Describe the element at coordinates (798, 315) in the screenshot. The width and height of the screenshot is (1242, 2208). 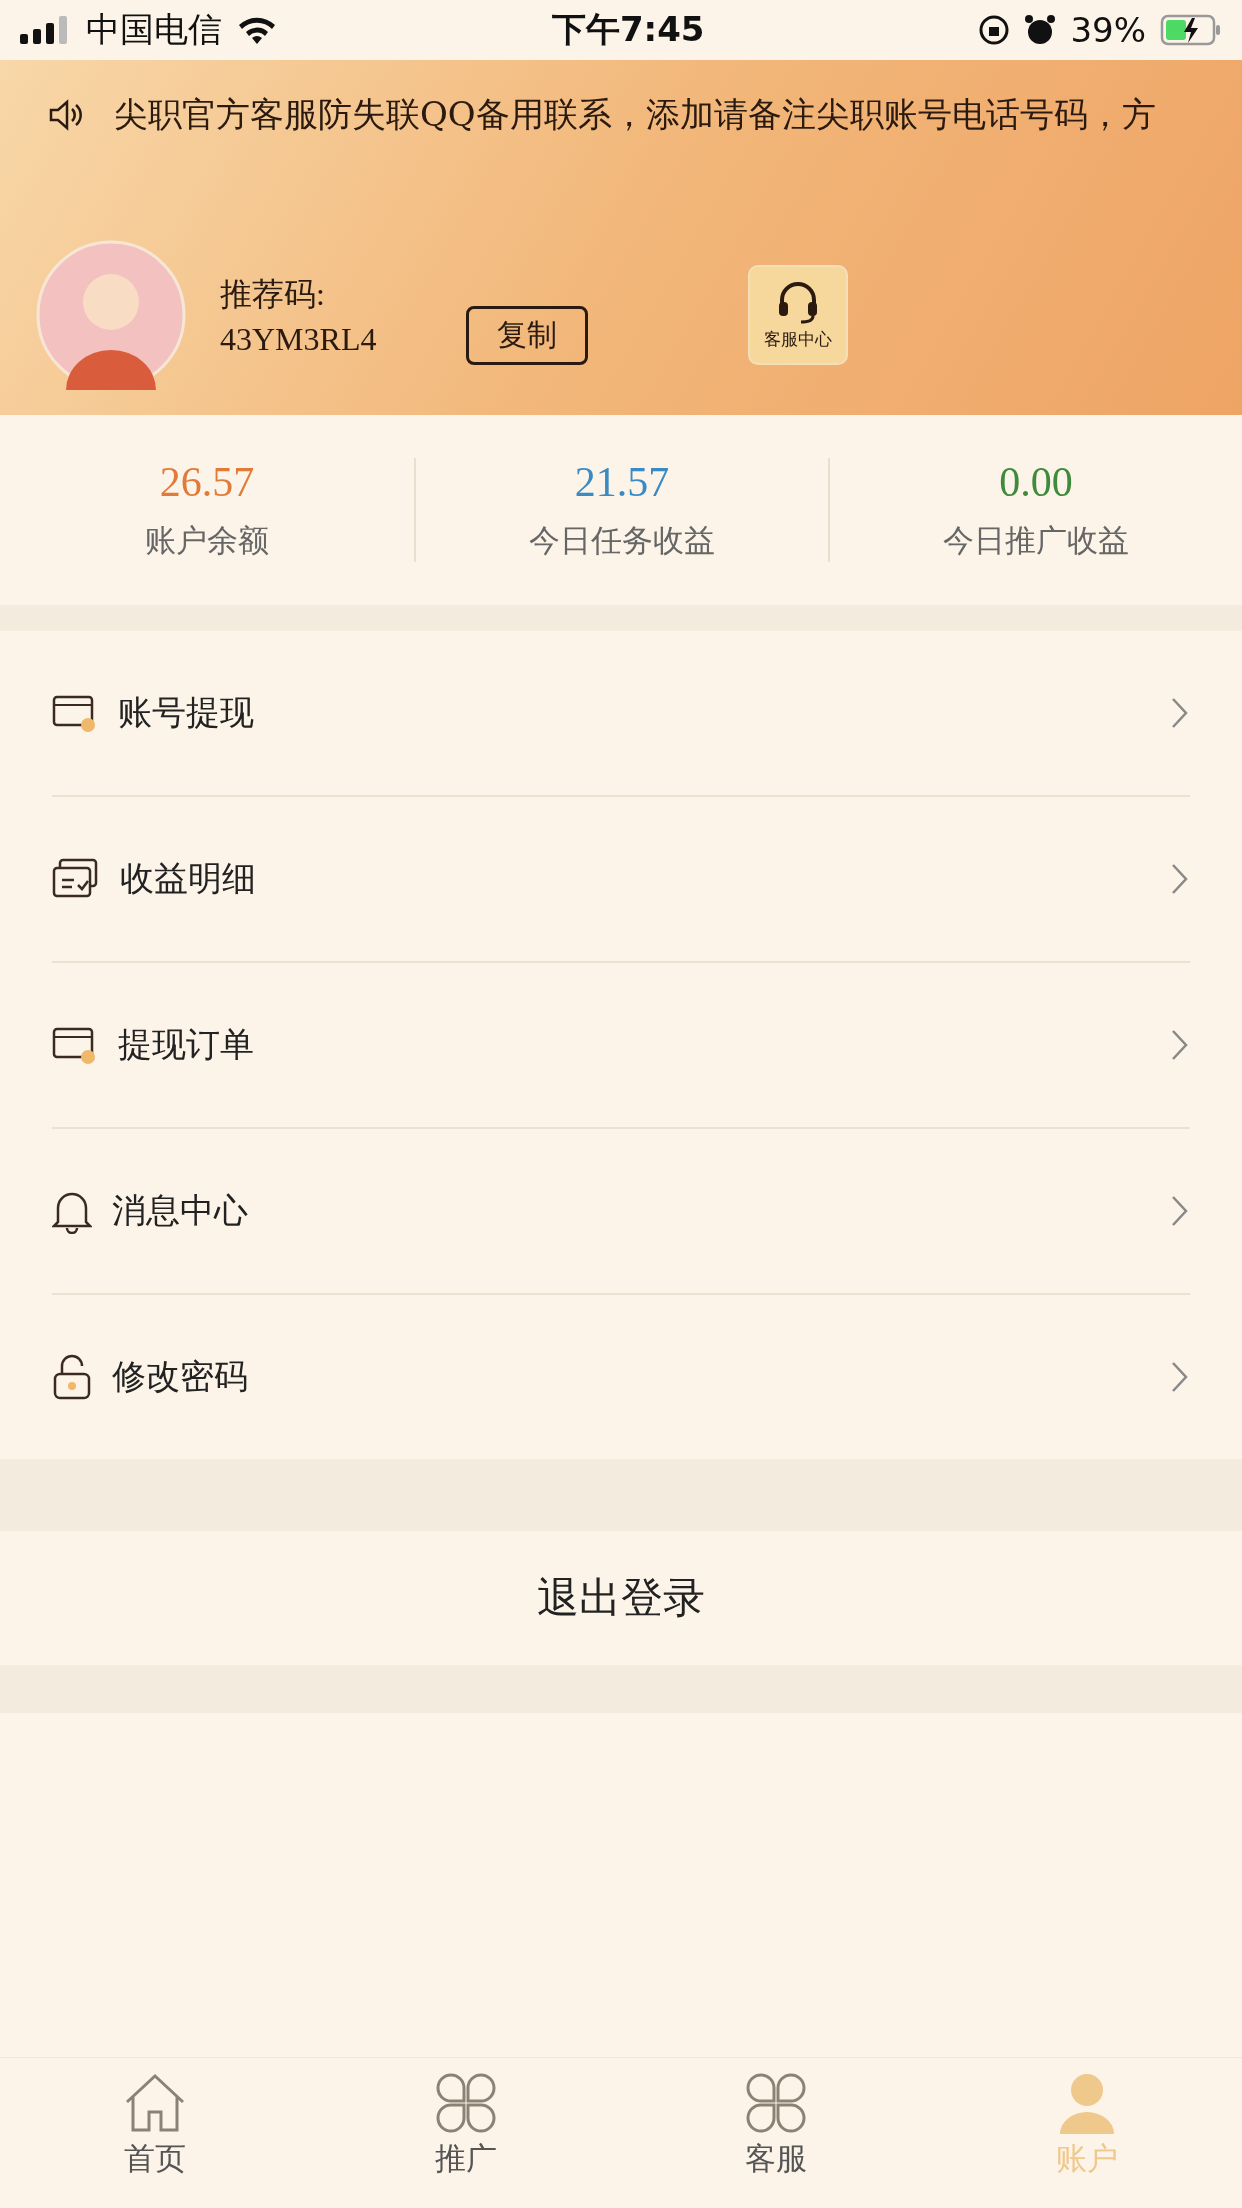
I see `customer-service-button: 客服中心` at that location.